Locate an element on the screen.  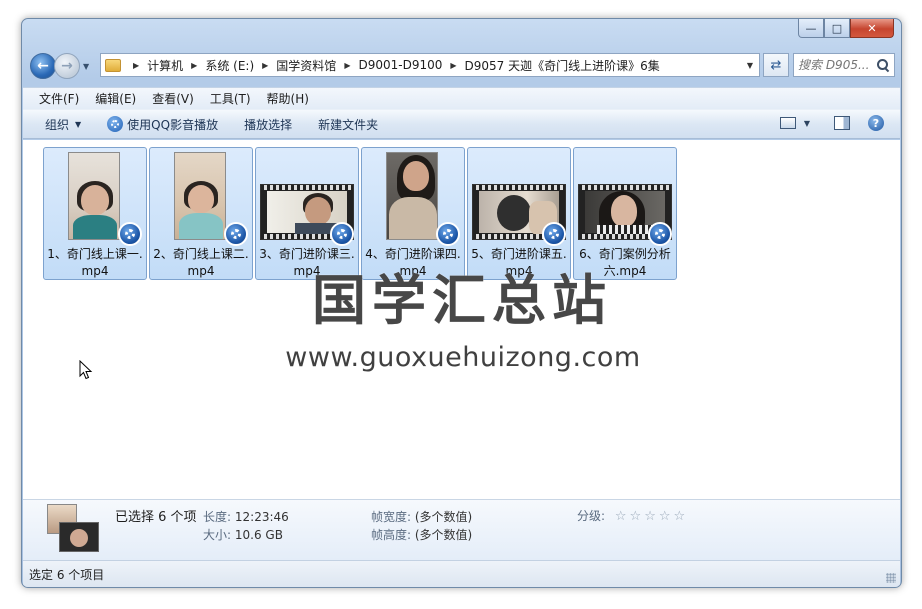
folder-icon is located at coordinates (113, 65).